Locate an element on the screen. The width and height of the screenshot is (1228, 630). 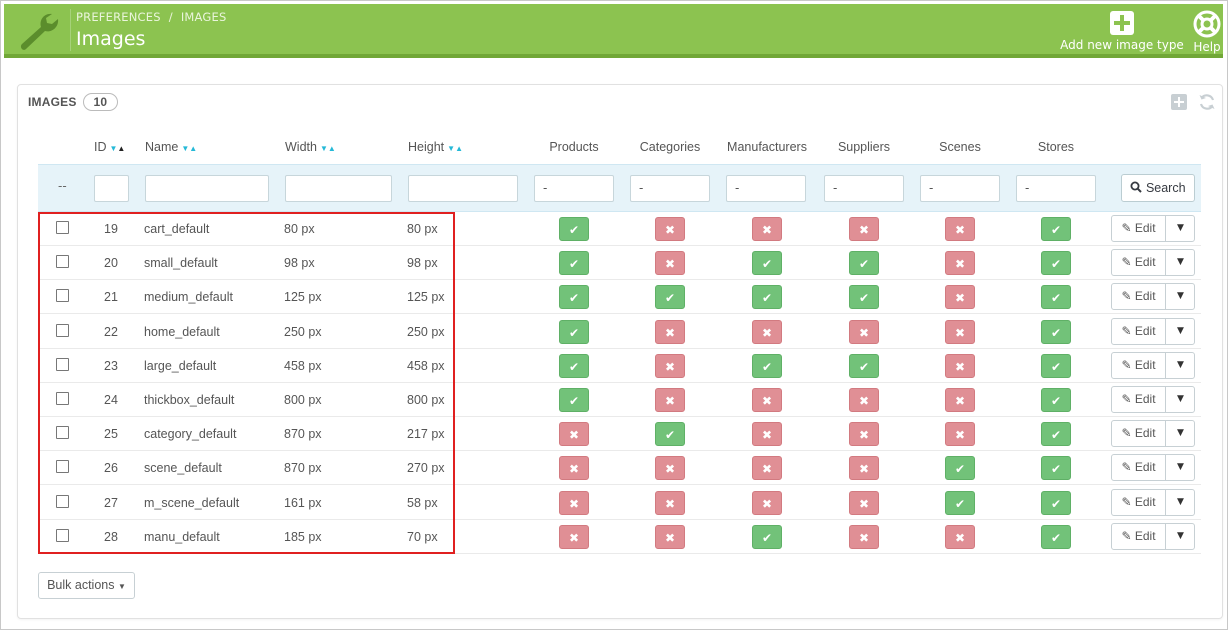
bulk-actions-button: Bulk actions ▼ is located at coordinates (86, 585).